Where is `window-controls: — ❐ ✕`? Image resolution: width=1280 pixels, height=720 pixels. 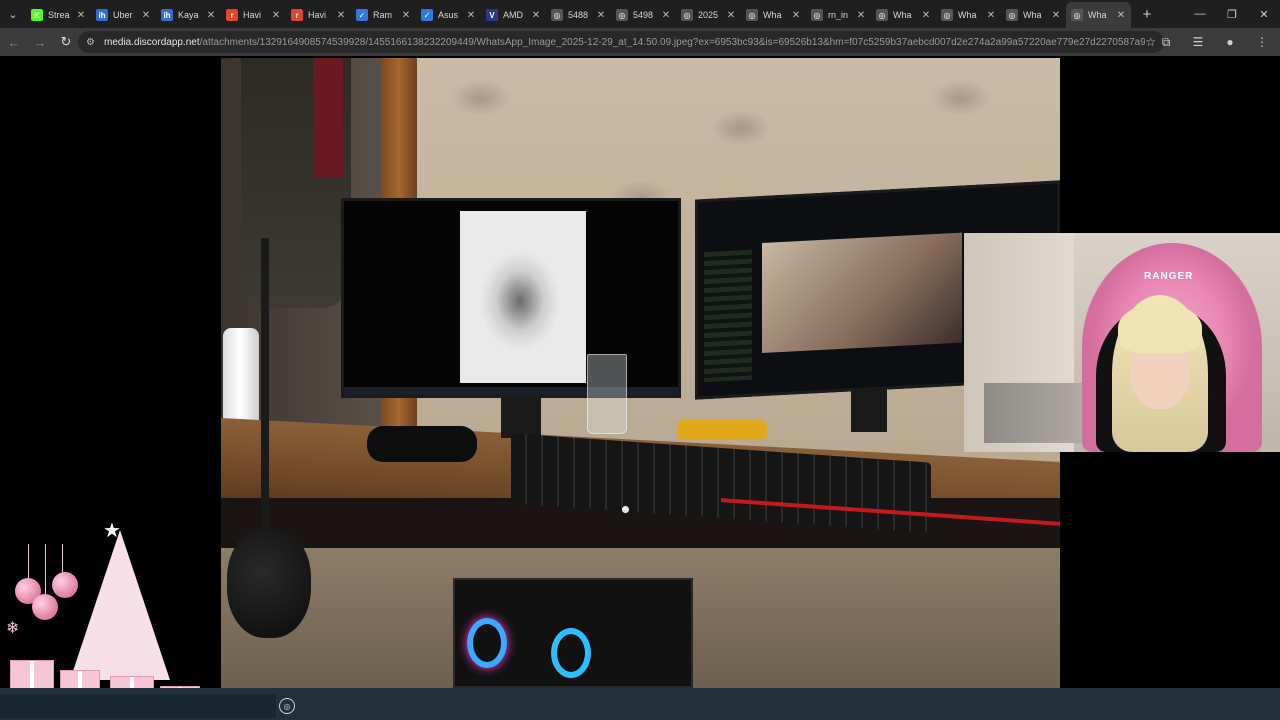
window-controls: — ❐ ✕ is located at coordinates (1232, 14).